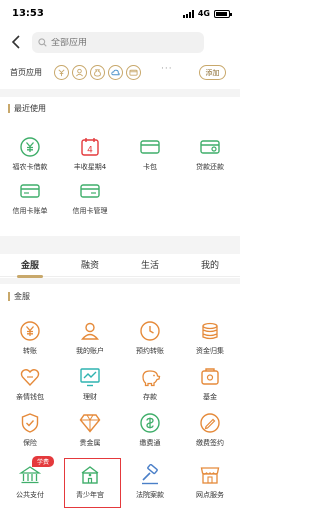  I want to click on card-mini-icon, so click(133, 72).